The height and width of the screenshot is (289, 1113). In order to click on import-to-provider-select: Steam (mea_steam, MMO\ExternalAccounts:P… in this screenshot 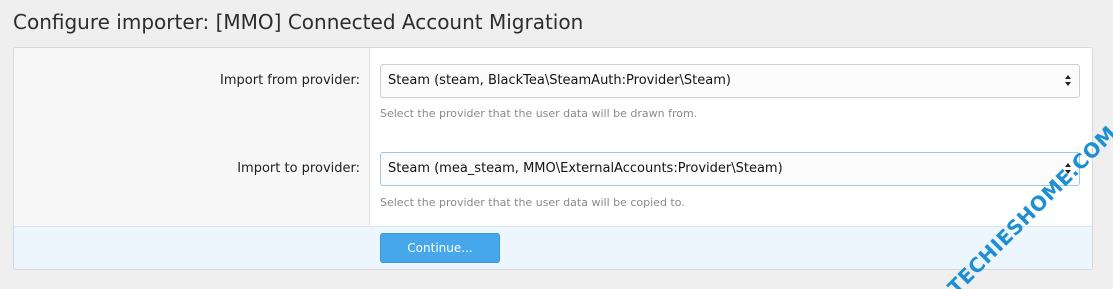, I will do `click(730, 169)`.